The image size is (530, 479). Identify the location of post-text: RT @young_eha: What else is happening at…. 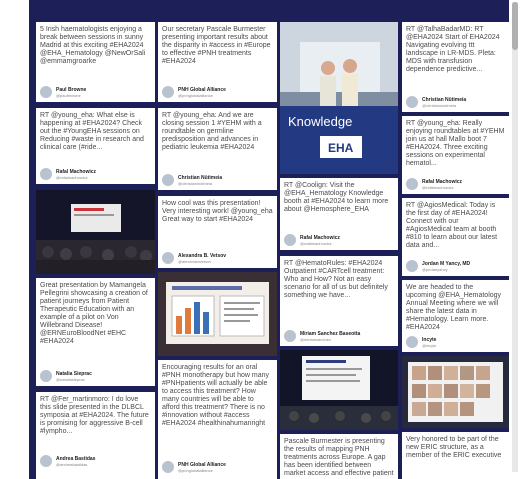
(92, 131).